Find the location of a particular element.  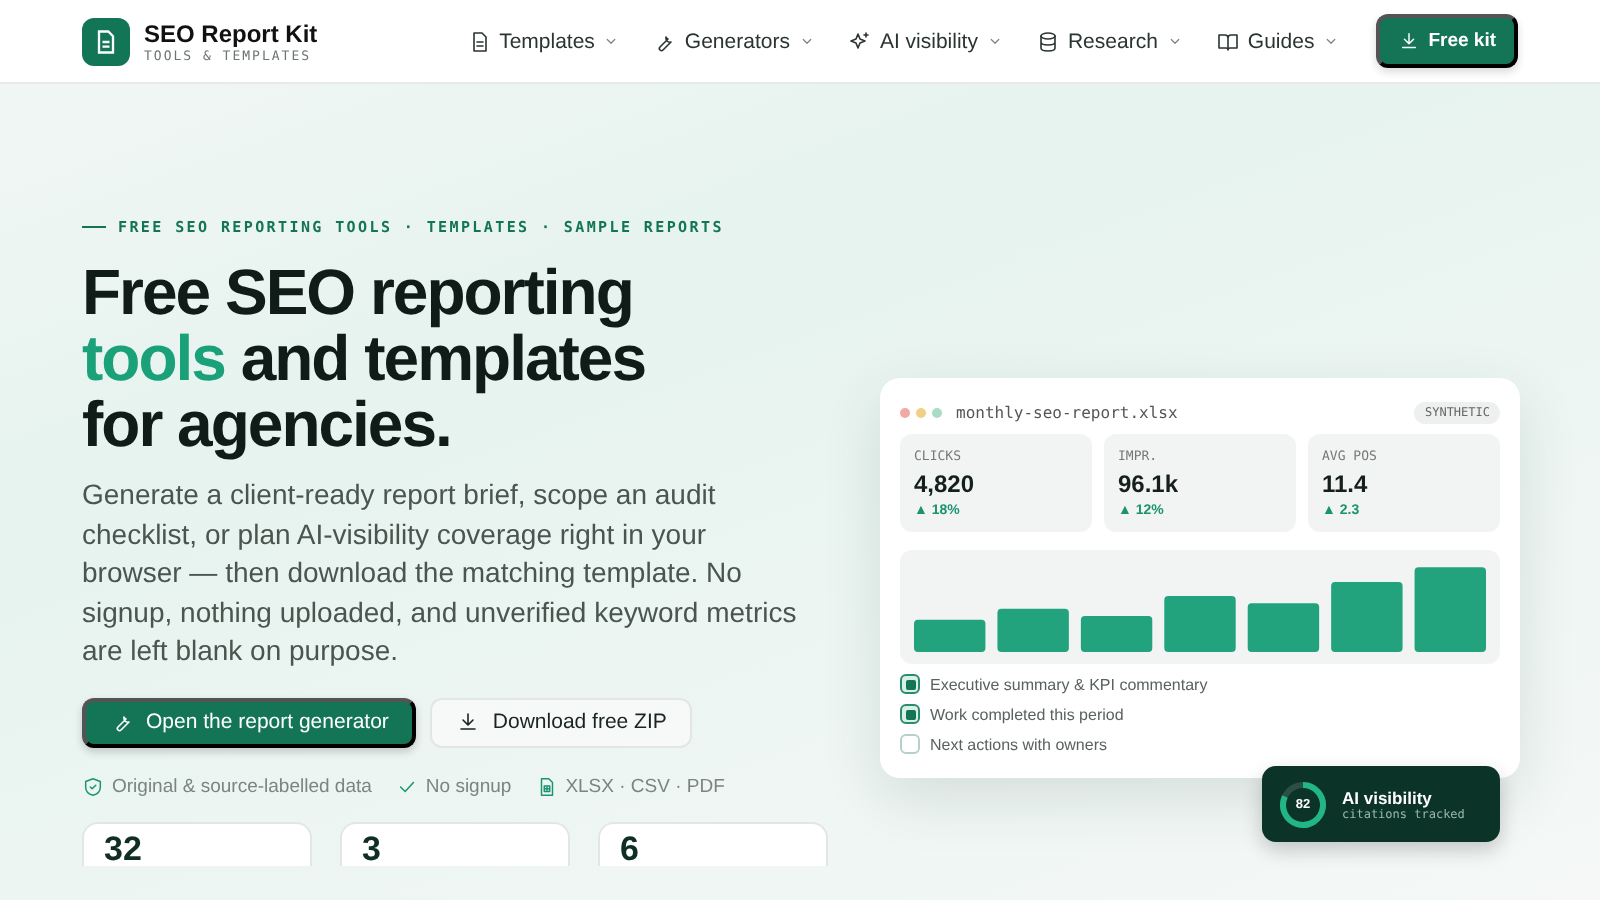

download-zip-button: Download free ZIP is located at coordinates (561, 722).